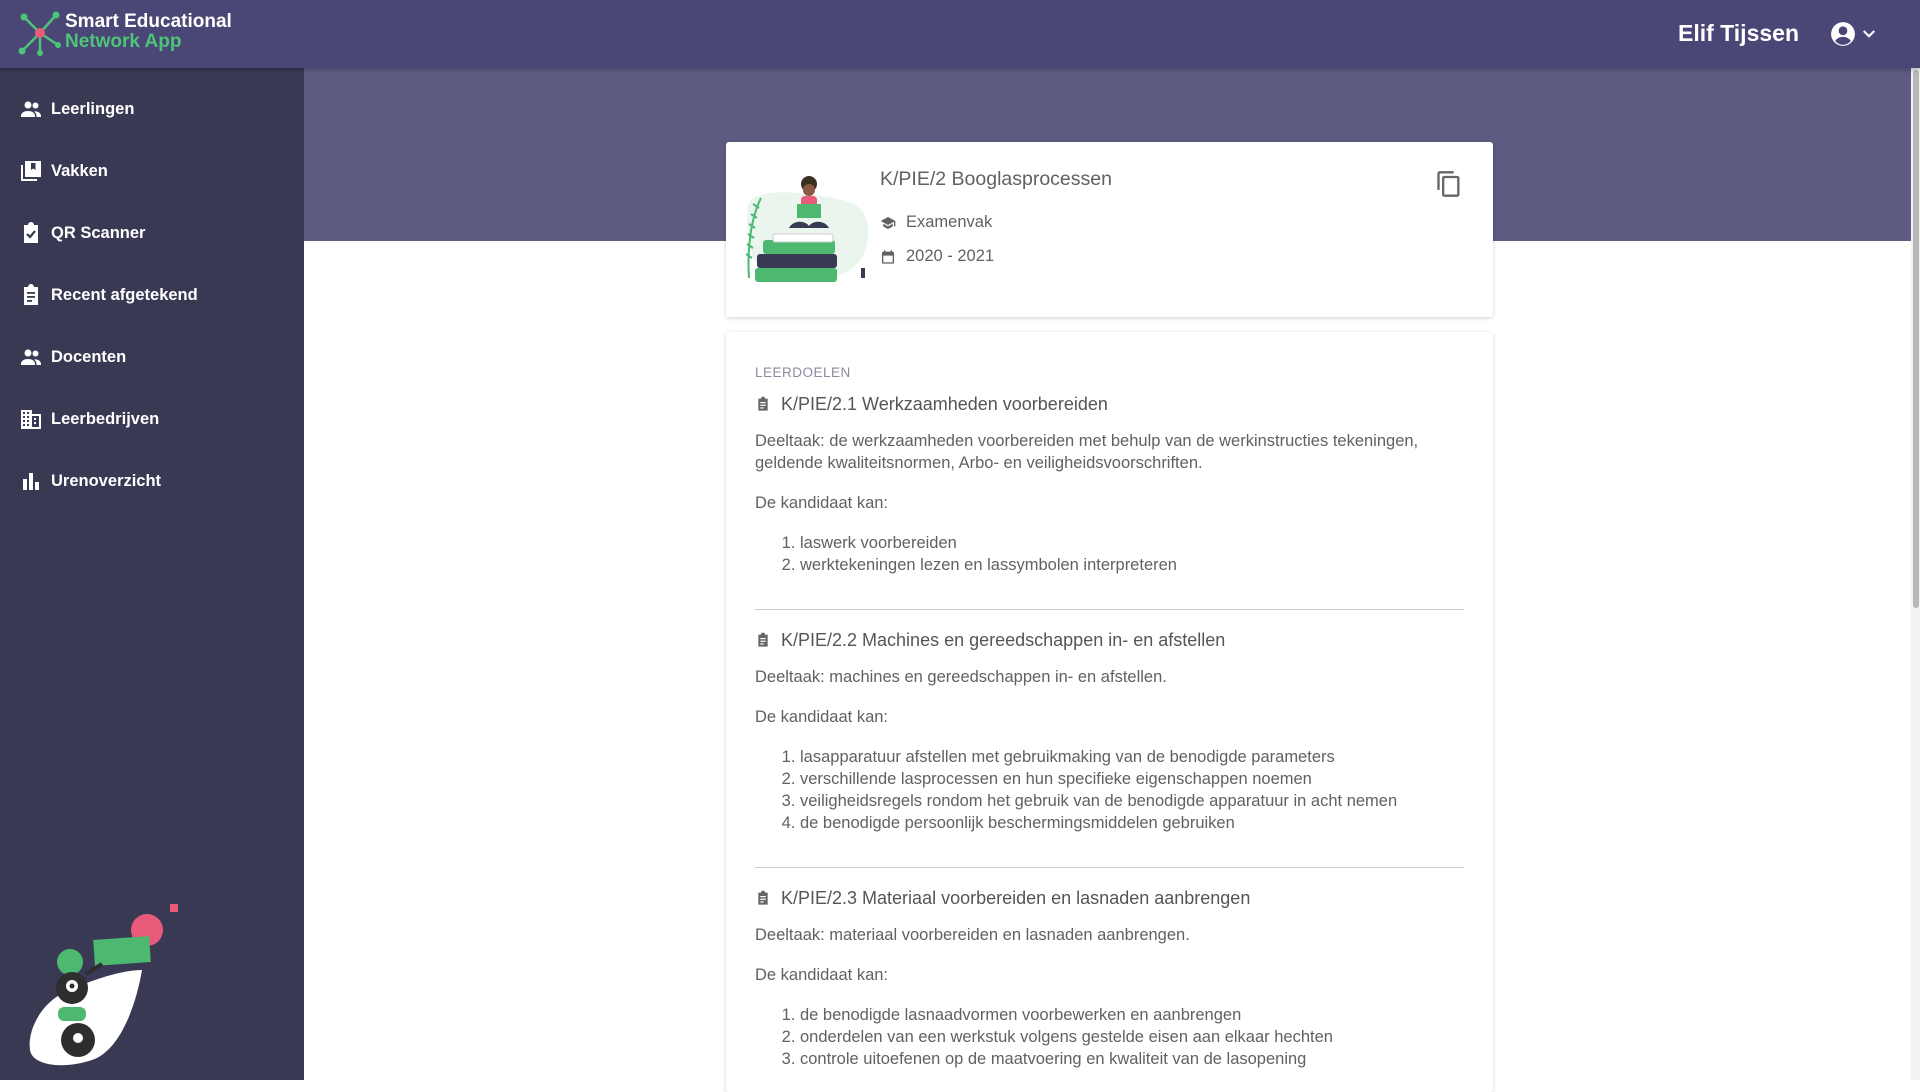 This screenshot has width=1920, height=1092. I want to click on sidebar-item-label: Vakken, so click(79, 170).